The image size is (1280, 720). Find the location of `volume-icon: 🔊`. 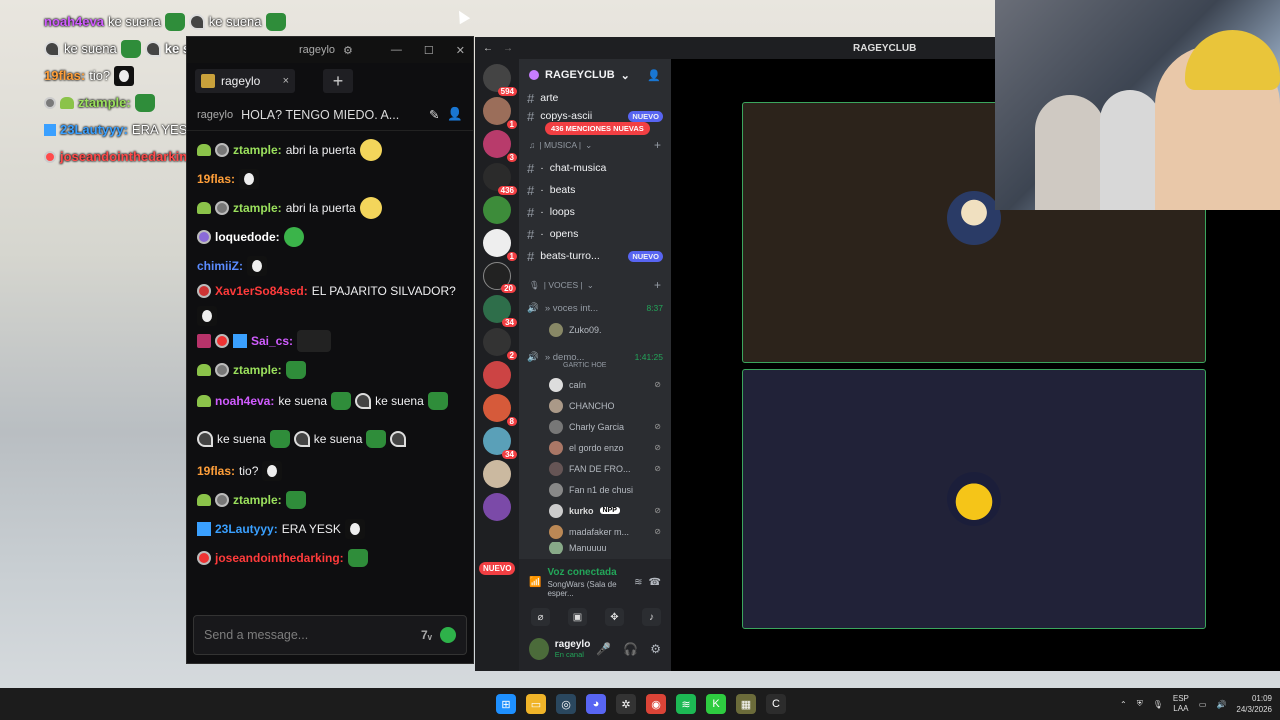

volume-icon: 🔊 is located at coordinates (1221, 704).